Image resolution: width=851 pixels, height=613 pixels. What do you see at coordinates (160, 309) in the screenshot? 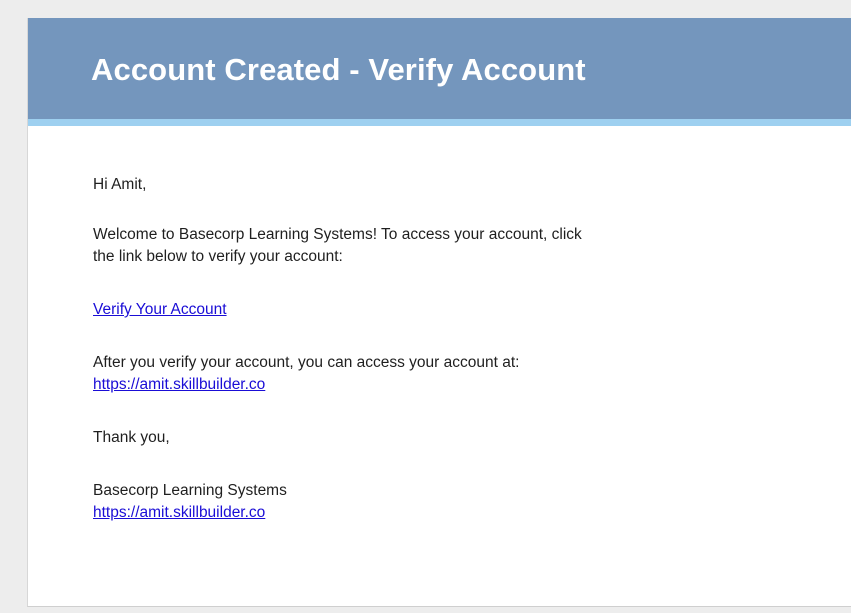
I see `verify-account-link: Verify Your Account` at bounding box center [160, 309].